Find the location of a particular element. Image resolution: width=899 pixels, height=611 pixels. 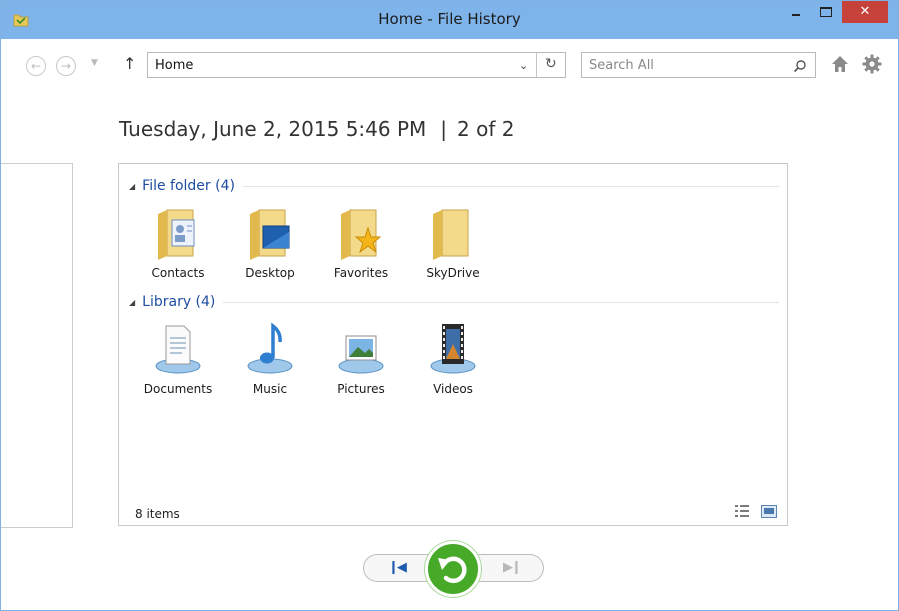

skydrive-folder-icon is located at coordinates (451, 234).